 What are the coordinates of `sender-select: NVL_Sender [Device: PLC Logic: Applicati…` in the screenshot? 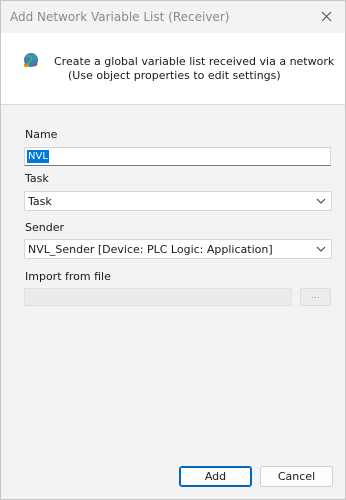 It's located at (178, 249).